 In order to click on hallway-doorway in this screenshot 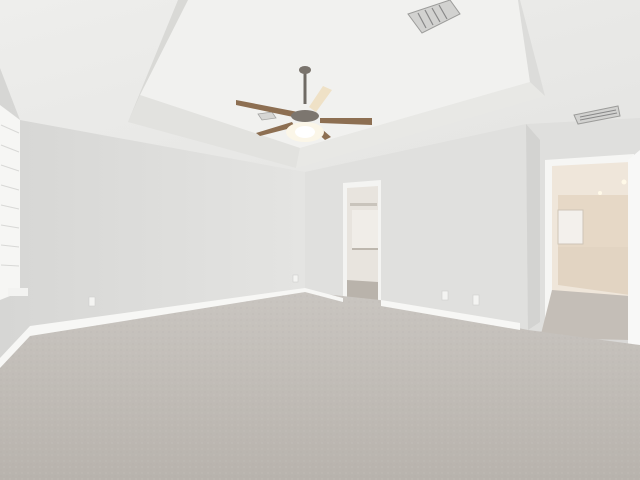, I will do `click(587, 247)`.